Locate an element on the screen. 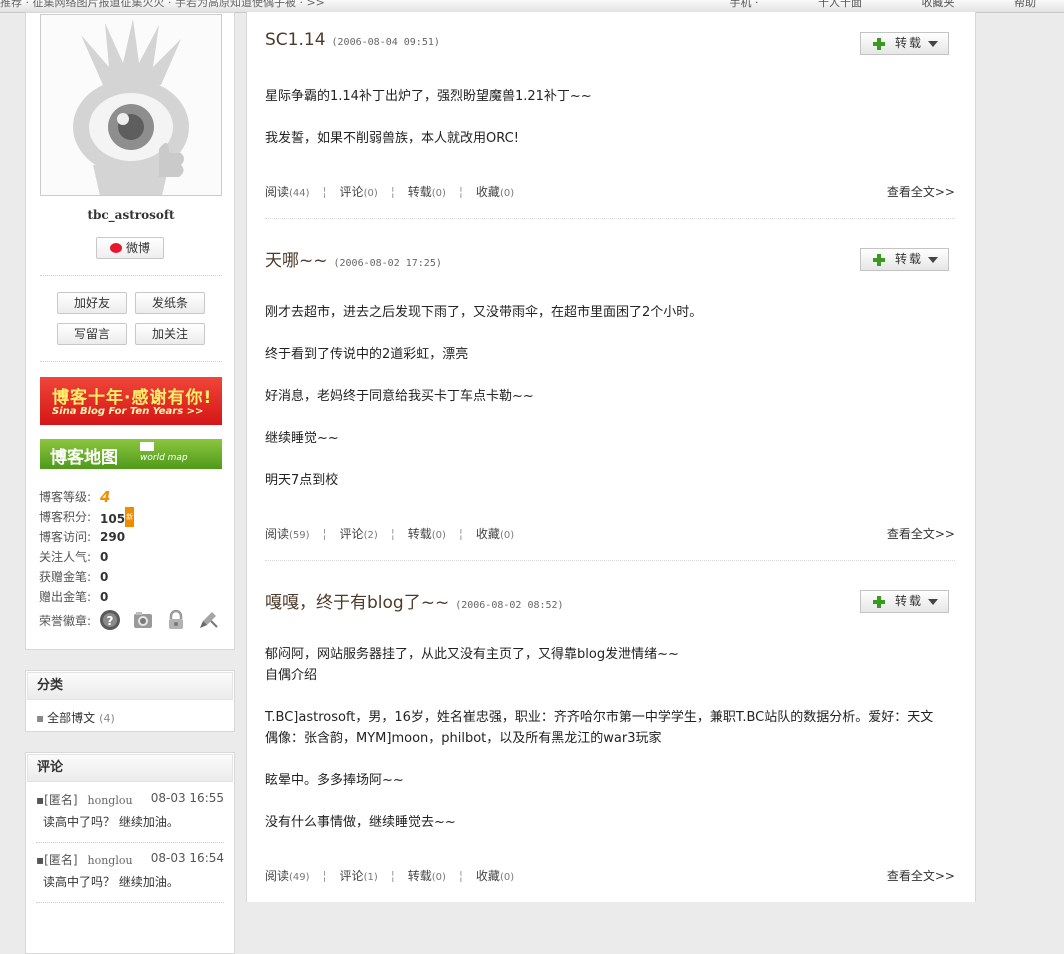  post-paragraph: 郁闷阿，网站服务器挂了，从此又没有主页了，又得靠blog发泄情绪~~ 自偶介绍 is located at coordinates (600, 665).